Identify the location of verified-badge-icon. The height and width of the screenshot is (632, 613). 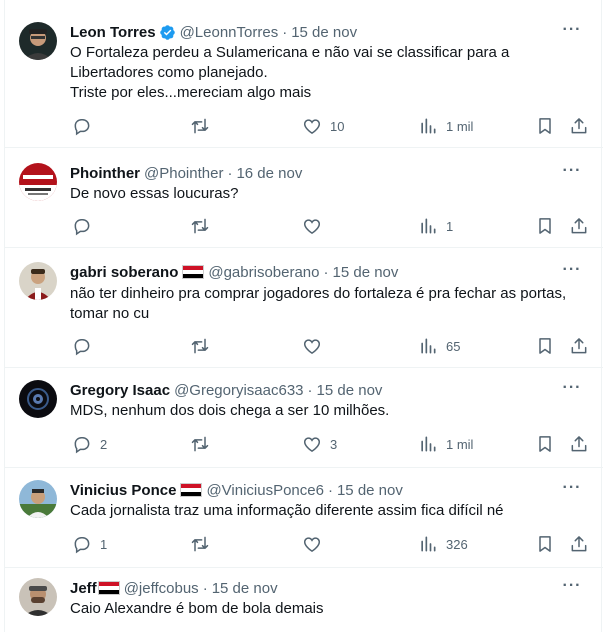
(167, 32).